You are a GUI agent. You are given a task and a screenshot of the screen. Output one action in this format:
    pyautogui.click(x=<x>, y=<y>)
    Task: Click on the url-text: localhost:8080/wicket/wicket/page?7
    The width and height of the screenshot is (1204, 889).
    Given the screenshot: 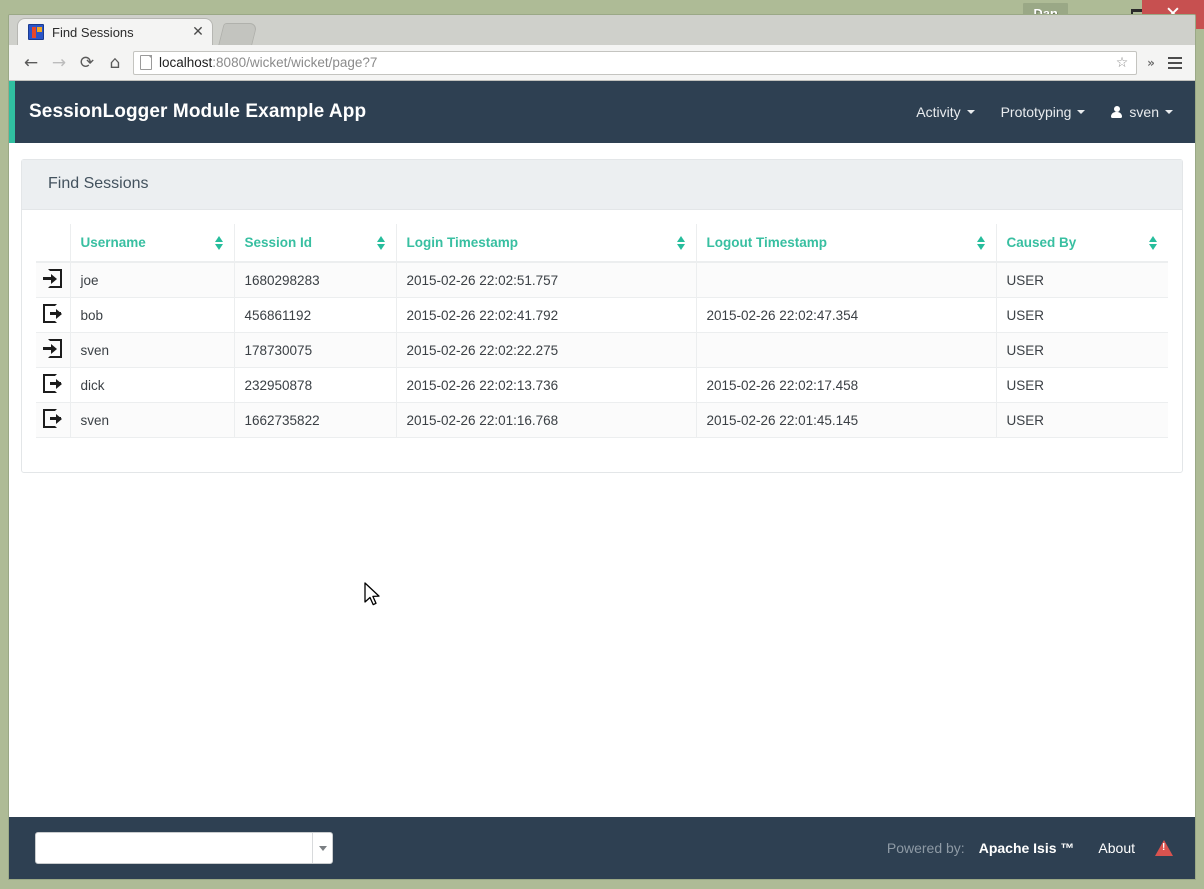 What is the action you would take?
    pyautogui.click(x=635, y=62)
    